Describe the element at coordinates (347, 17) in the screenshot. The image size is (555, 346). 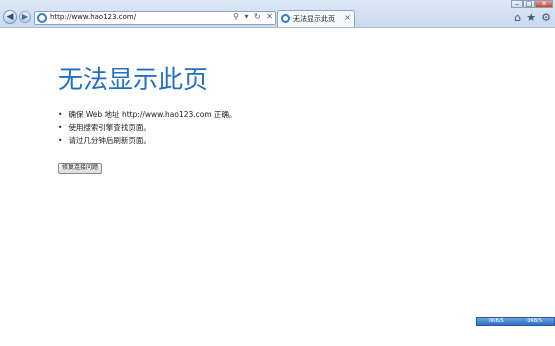
I see `close-icon: ×` at that location.